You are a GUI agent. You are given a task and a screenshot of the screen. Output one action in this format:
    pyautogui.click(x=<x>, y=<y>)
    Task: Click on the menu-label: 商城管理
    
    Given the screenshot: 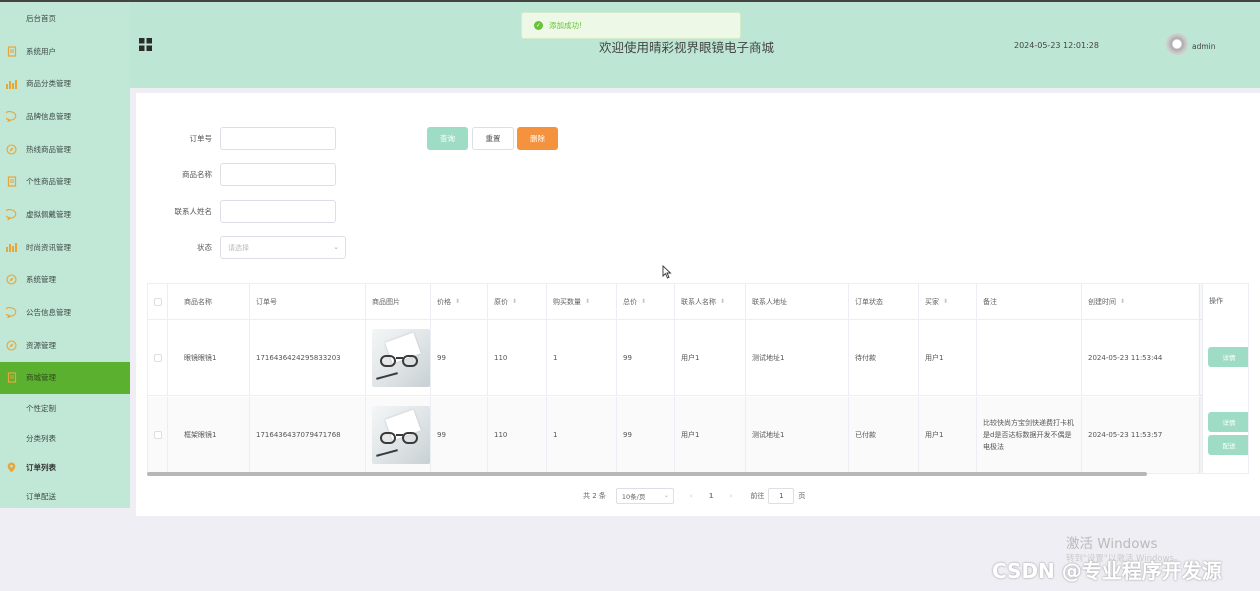 What is the action you would take?
    pyautogui.click(x=41, y=378)
    